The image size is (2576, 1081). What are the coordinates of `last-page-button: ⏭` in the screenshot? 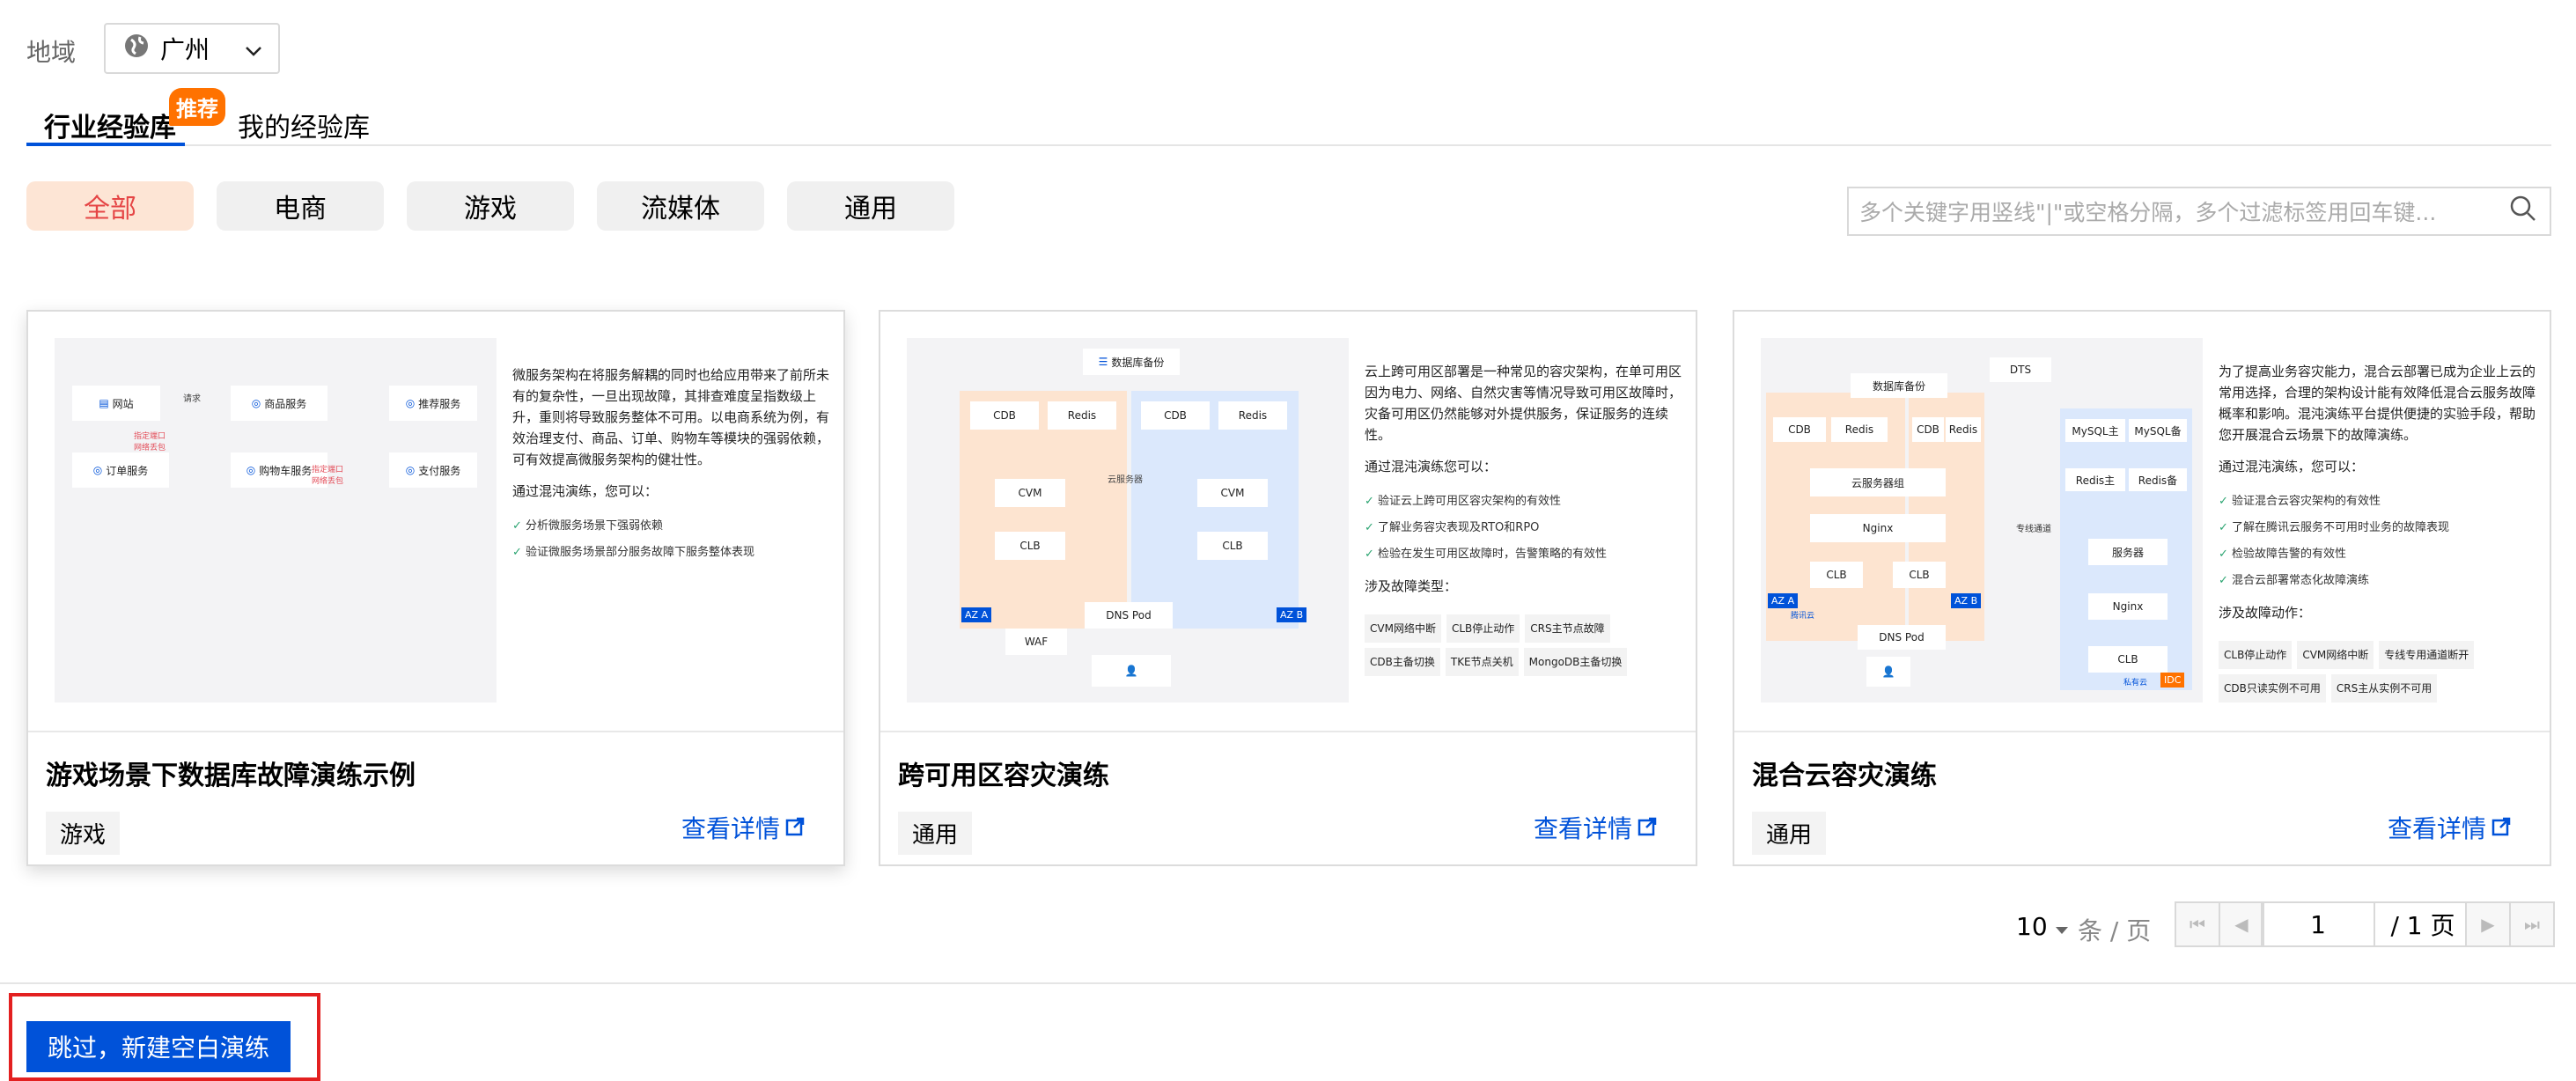 It's located at (2532, 924).